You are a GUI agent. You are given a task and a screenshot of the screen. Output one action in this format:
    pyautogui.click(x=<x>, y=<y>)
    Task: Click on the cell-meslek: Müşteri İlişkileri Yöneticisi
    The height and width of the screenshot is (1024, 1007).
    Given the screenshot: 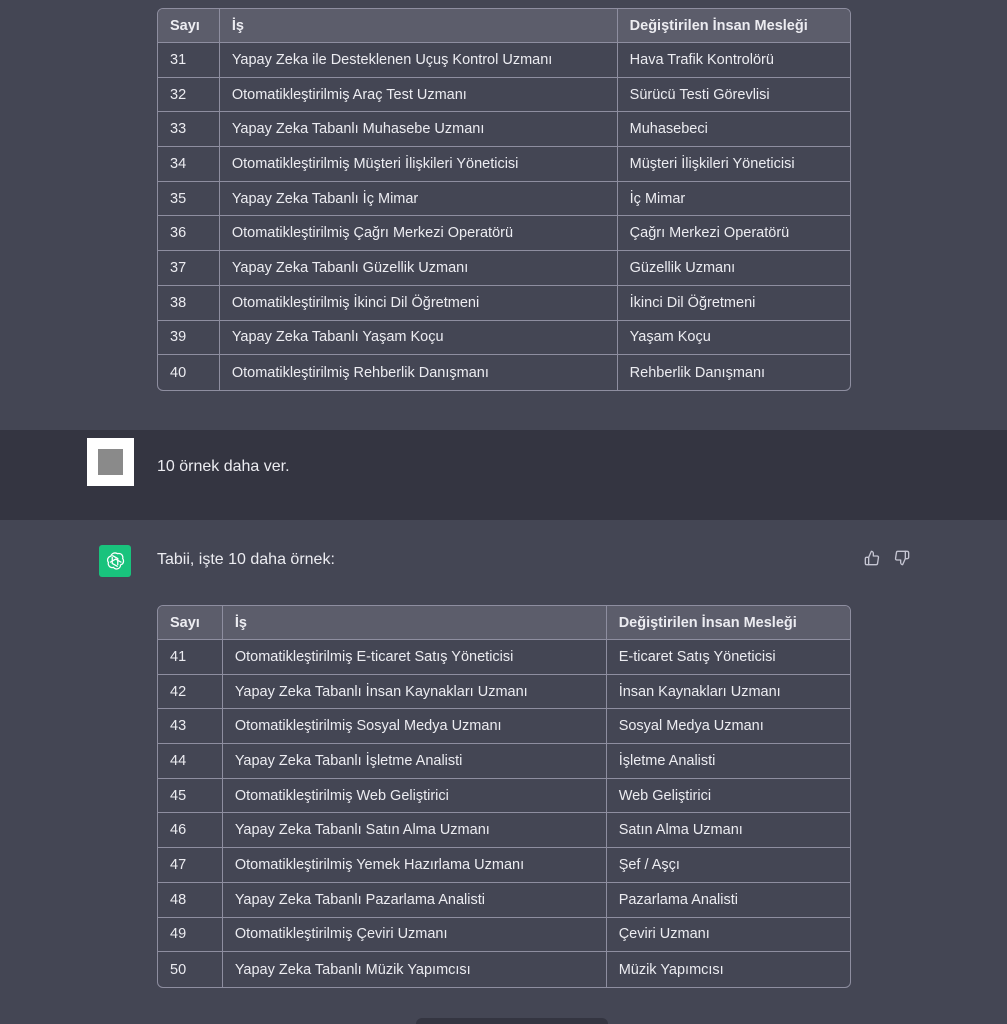 What is the action you would take?
    pyautogui.click(x=733, y=164)
    